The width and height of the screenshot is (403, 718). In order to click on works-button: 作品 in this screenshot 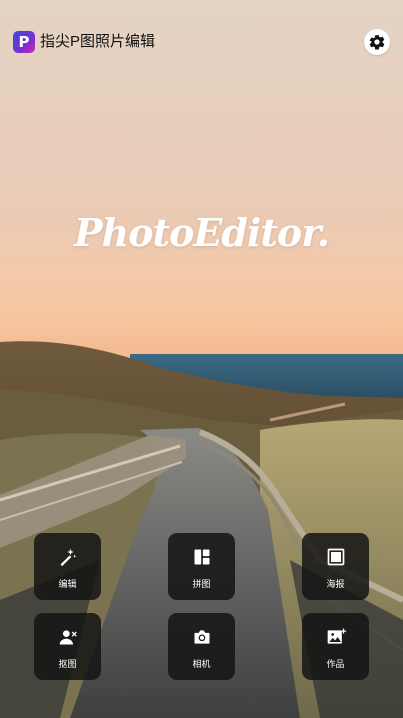, I will do `click(335, 646)`.